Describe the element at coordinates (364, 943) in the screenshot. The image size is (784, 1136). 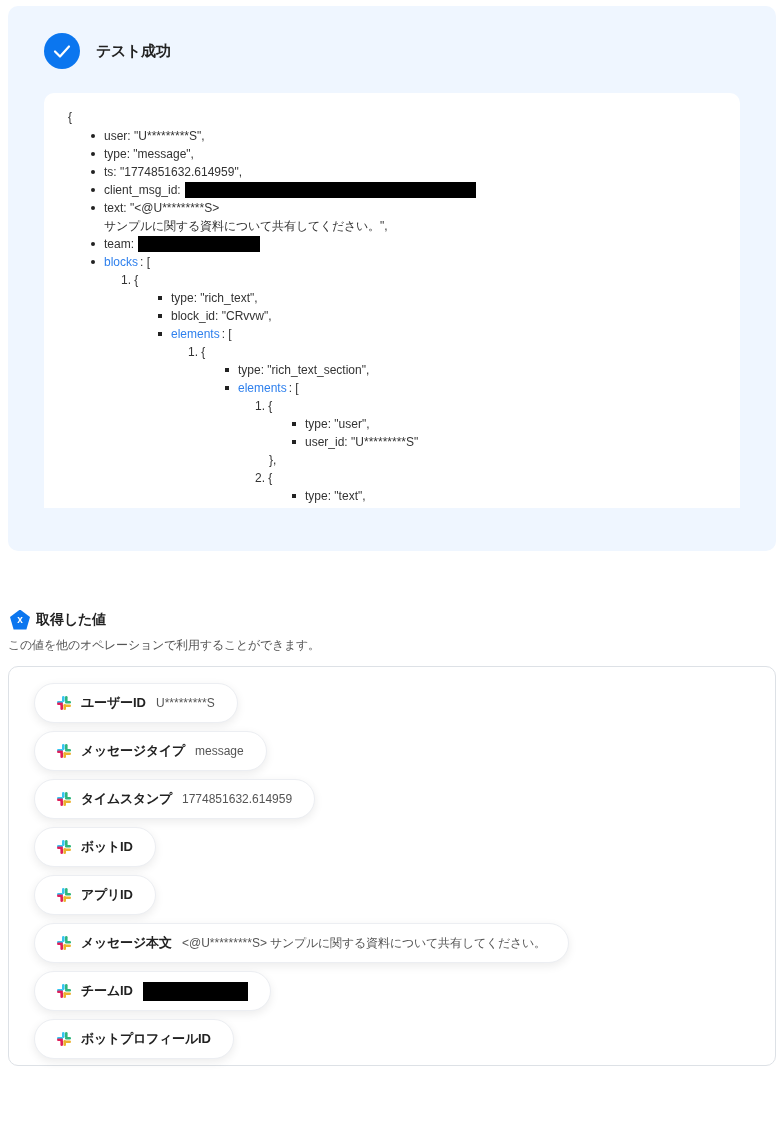
I see `chip-value: <@U*********S> サンプルに関する資料について共有してください。` at that location.